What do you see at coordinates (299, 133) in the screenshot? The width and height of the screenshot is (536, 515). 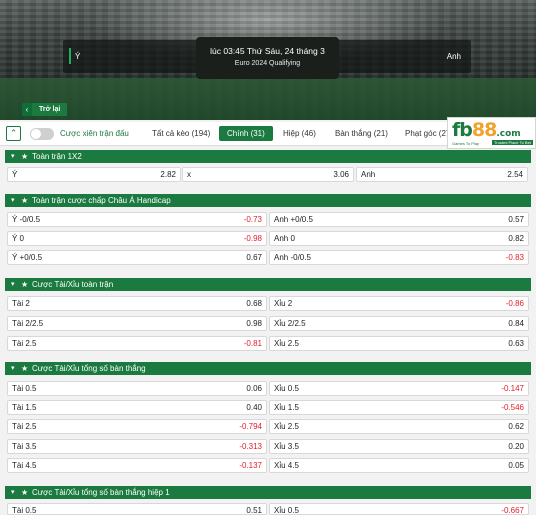 I see `tab-half: Hiệp (46)` at bounding box center [299, 133].